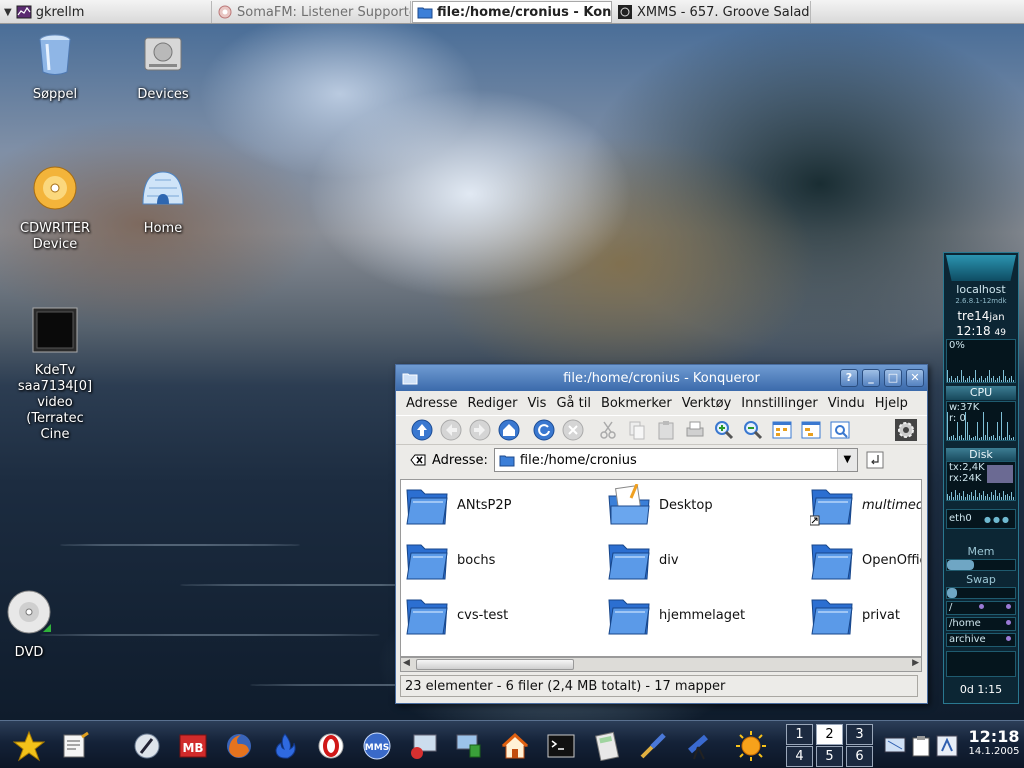  What do you see at coordinates (75, 746) in the screenshot?
I see `launcher-text-editor` at bounding box center [75, 746].